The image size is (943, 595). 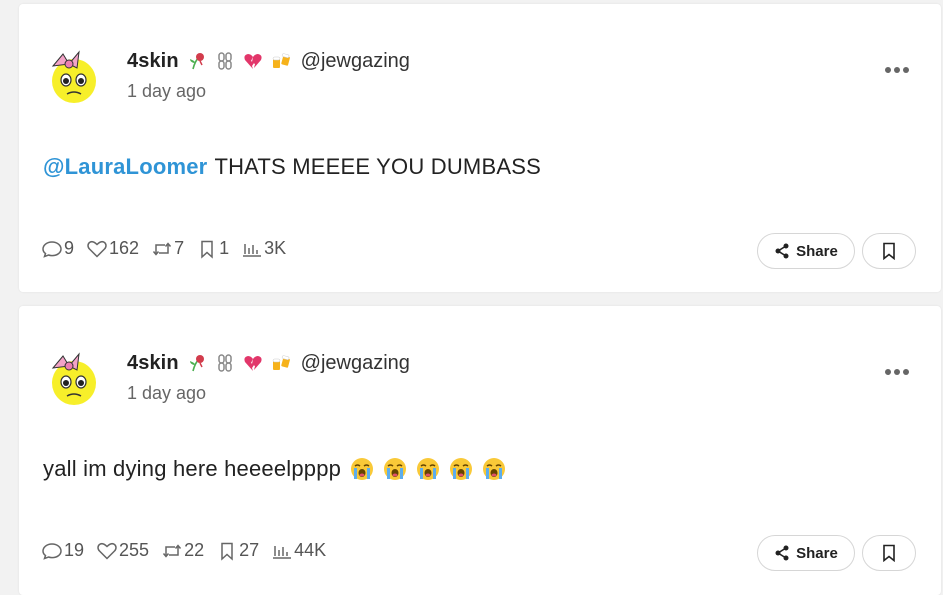 I want to click on repost-button: 7, so click(x=167, y=248).